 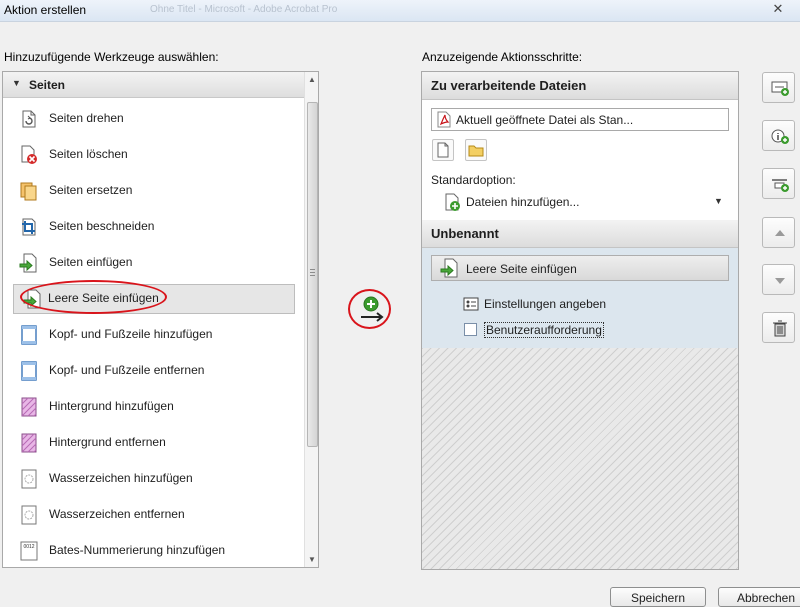 I want to click on watermark-add-icon, so click(x=29, y=479).